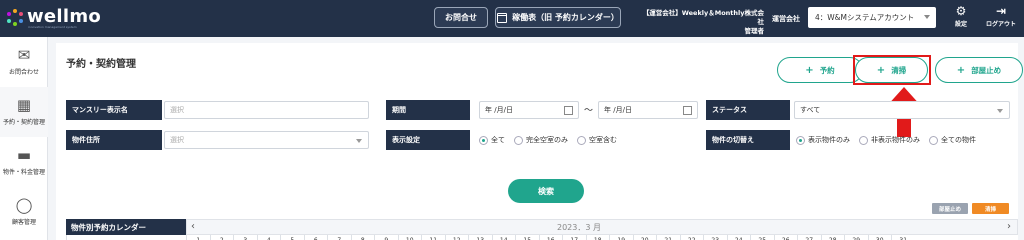 Image resolution: width=1024 pixels, height=240 pixels. What do you see at coordinates (701, 22) in the screenshot?
I see `company-info: 【運営会社】Weekly＆Monthly株式会社 管理者` at bounding box center [701, 22].